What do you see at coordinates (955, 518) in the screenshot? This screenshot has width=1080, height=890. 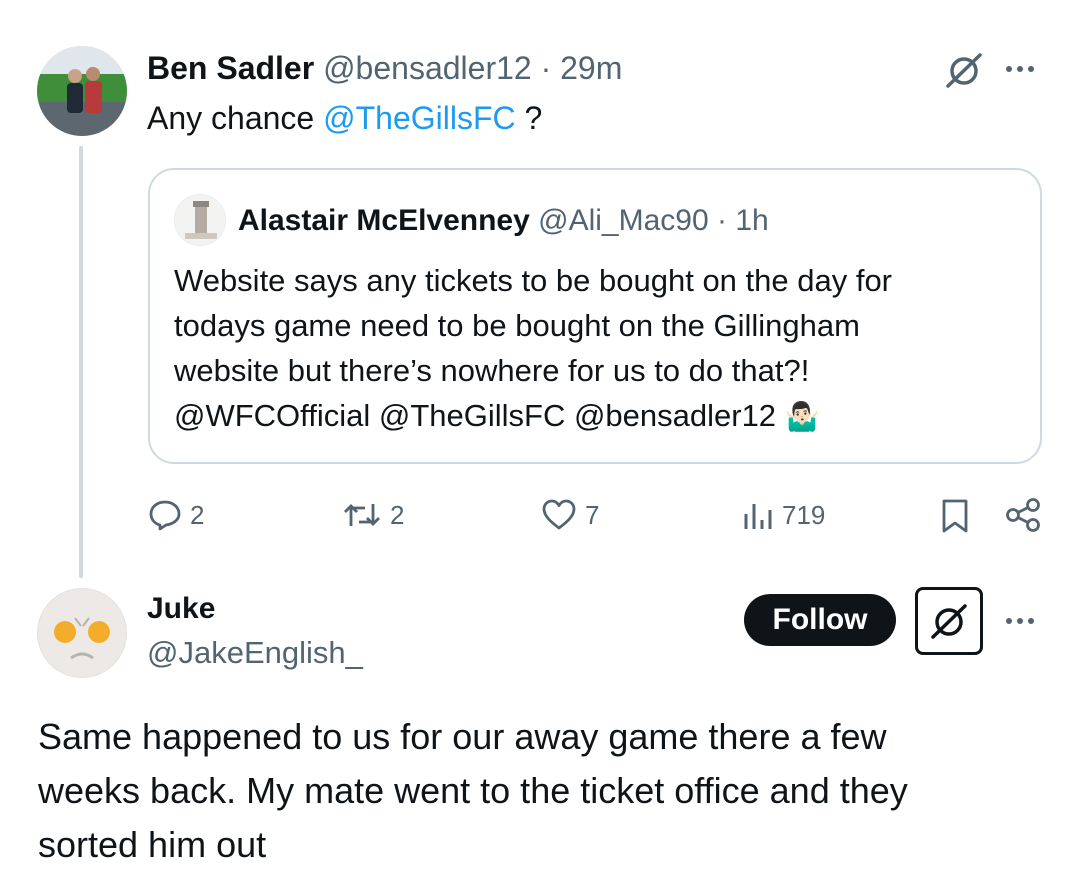 I see `bookmark-icon` at bounding box center [955, 518].